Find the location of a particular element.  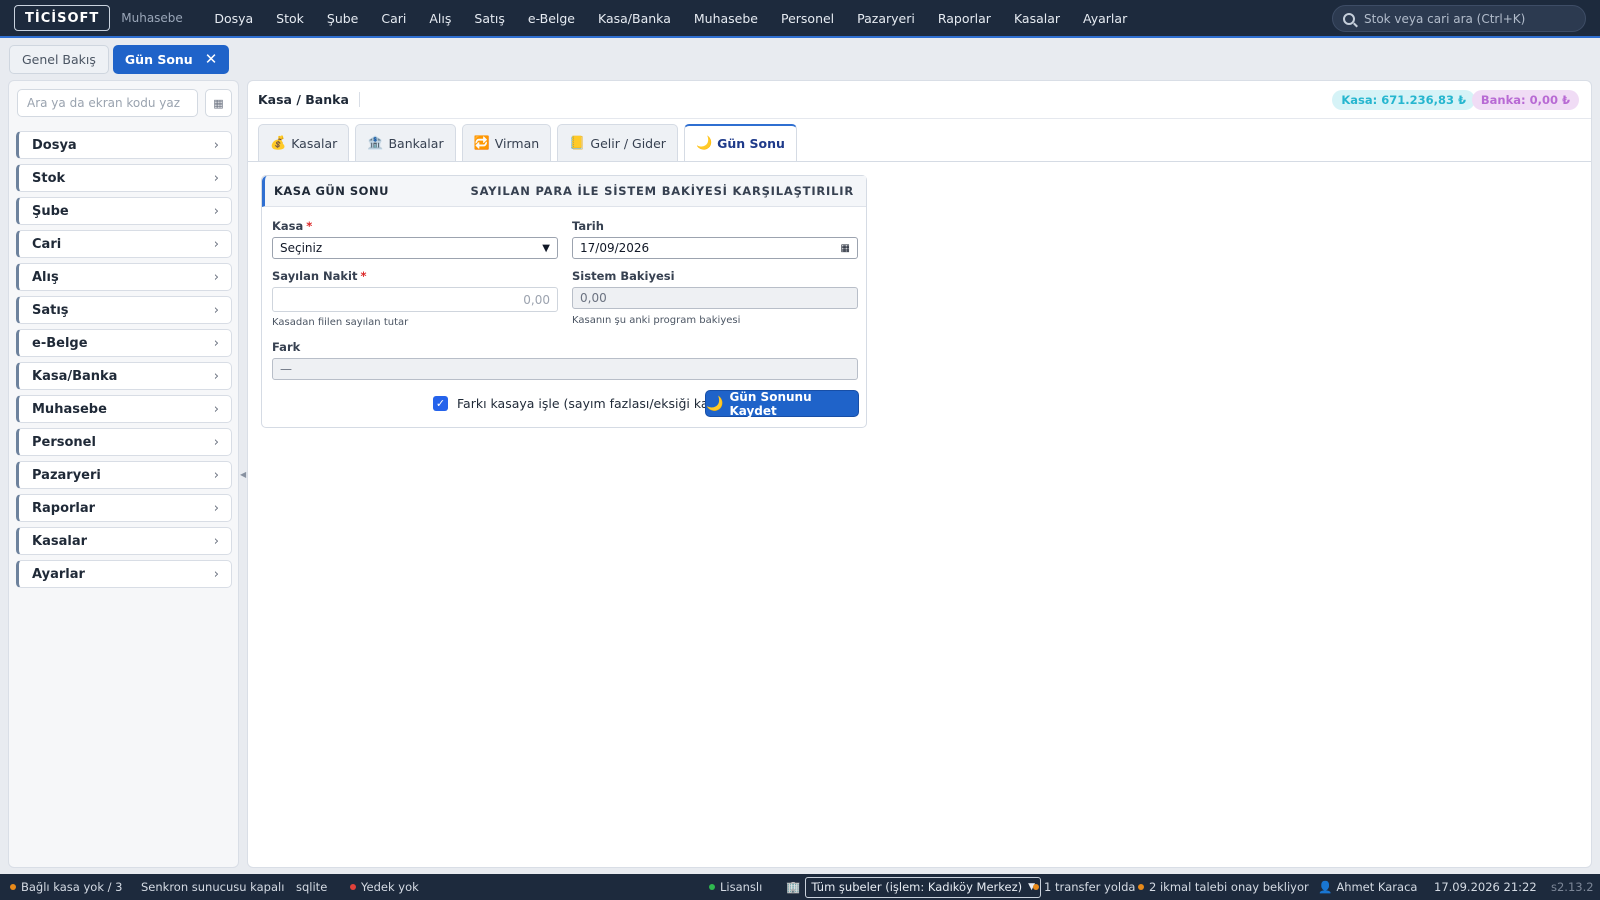

sistem-bakiyesi-value: 0,00 is located at coordinates (593, 298).